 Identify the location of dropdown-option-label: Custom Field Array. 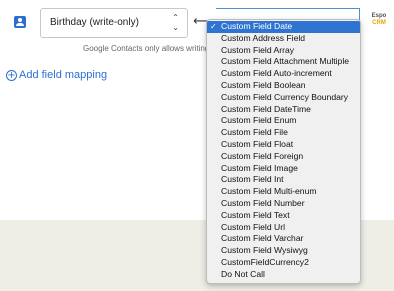
(258, 49).